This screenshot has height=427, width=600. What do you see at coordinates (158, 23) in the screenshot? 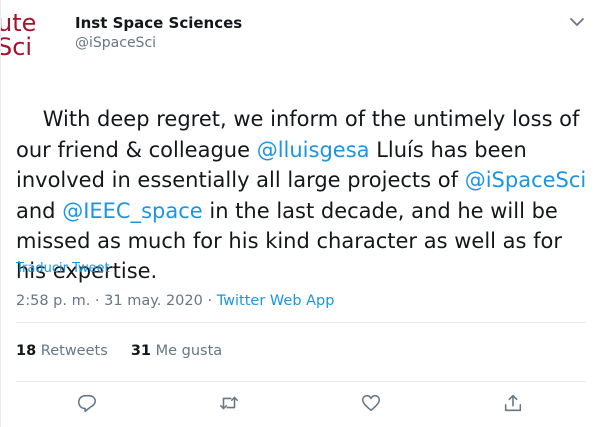
I see `author-name: Inst Space Sciences` at bounding box center [158, 23].